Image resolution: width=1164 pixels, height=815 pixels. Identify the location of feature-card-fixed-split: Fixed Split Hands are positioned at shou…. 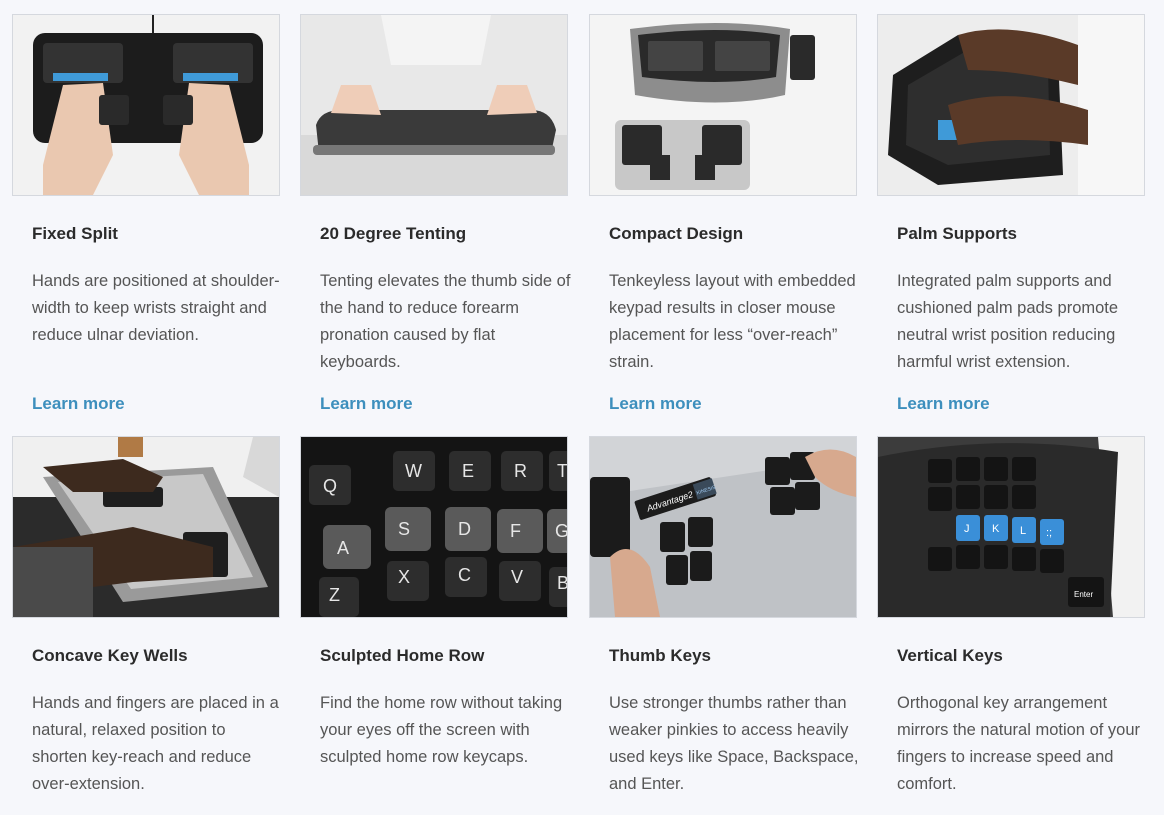
(146, 213).